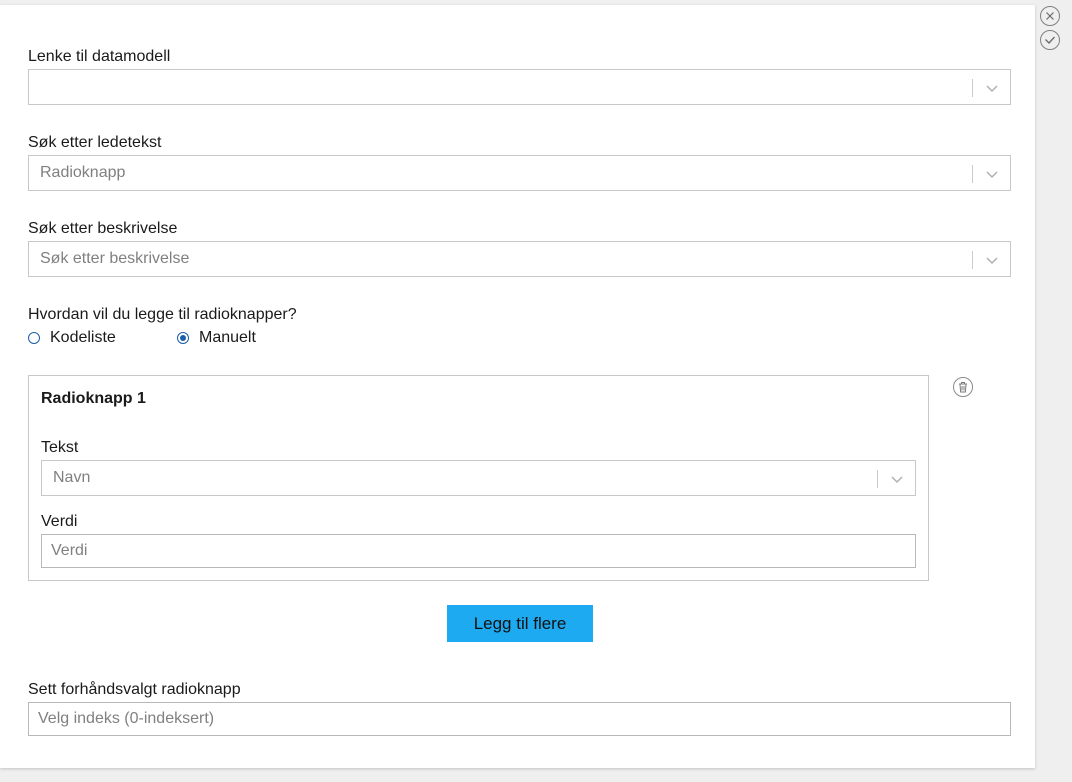 Image resolution: width=1072 pixels, height=782 pixels. I want to click on check-icon, so click(1050, 40).